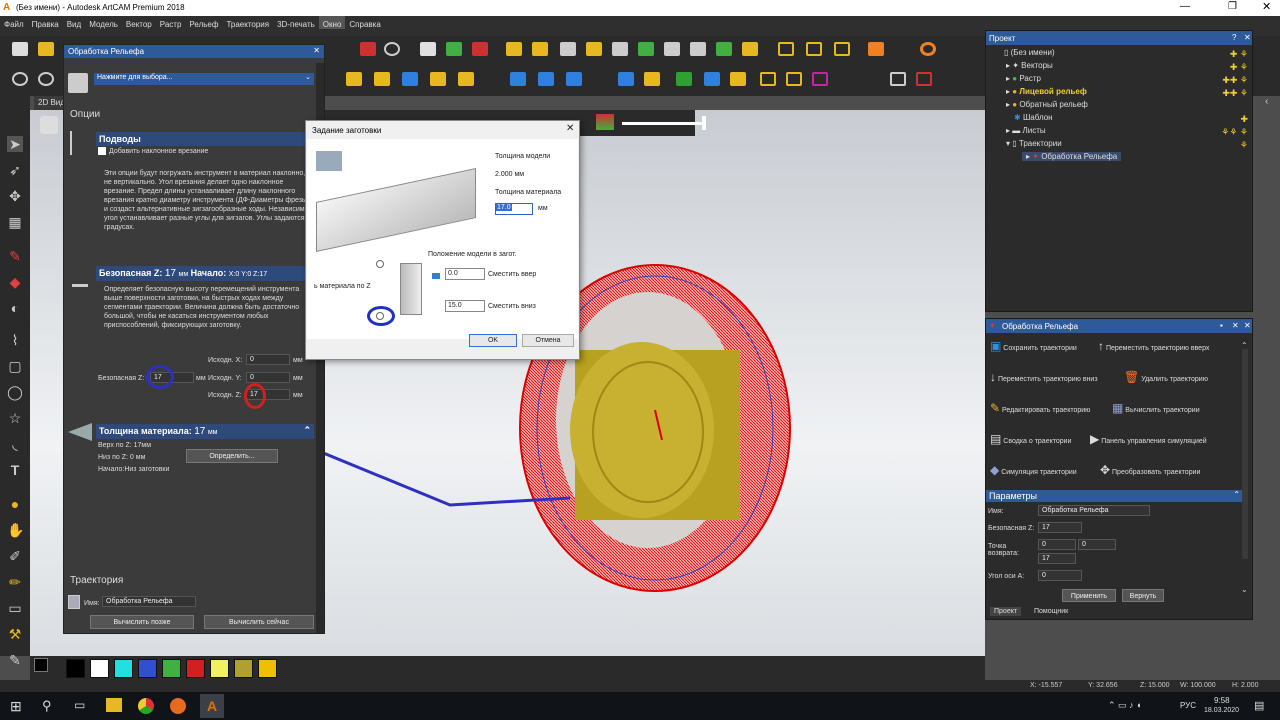 The image size is (1280, 720). Describe the element at coordinates (1234, 37) in the screenshot. I see `help-icon: ?` at that location.